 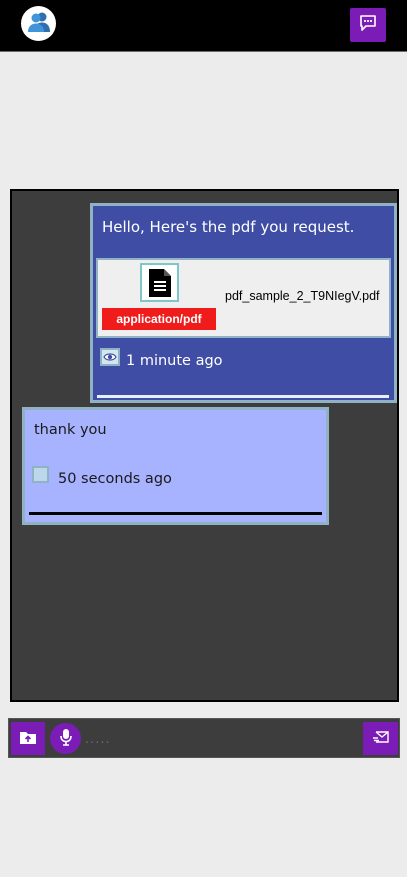 What do you see at coordinates (220, 739) in the screenshot?
I see `message-input` at bounding box center [220, 739].